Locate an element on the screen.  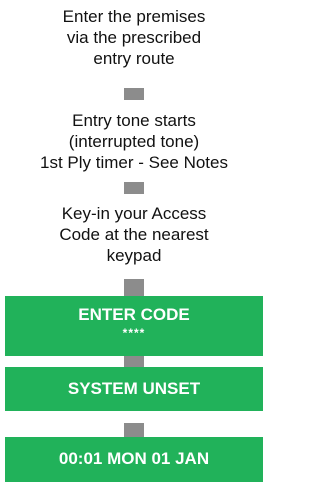
step-line: 1st Ply timer - See Notes is located at coordinates (133, 162).